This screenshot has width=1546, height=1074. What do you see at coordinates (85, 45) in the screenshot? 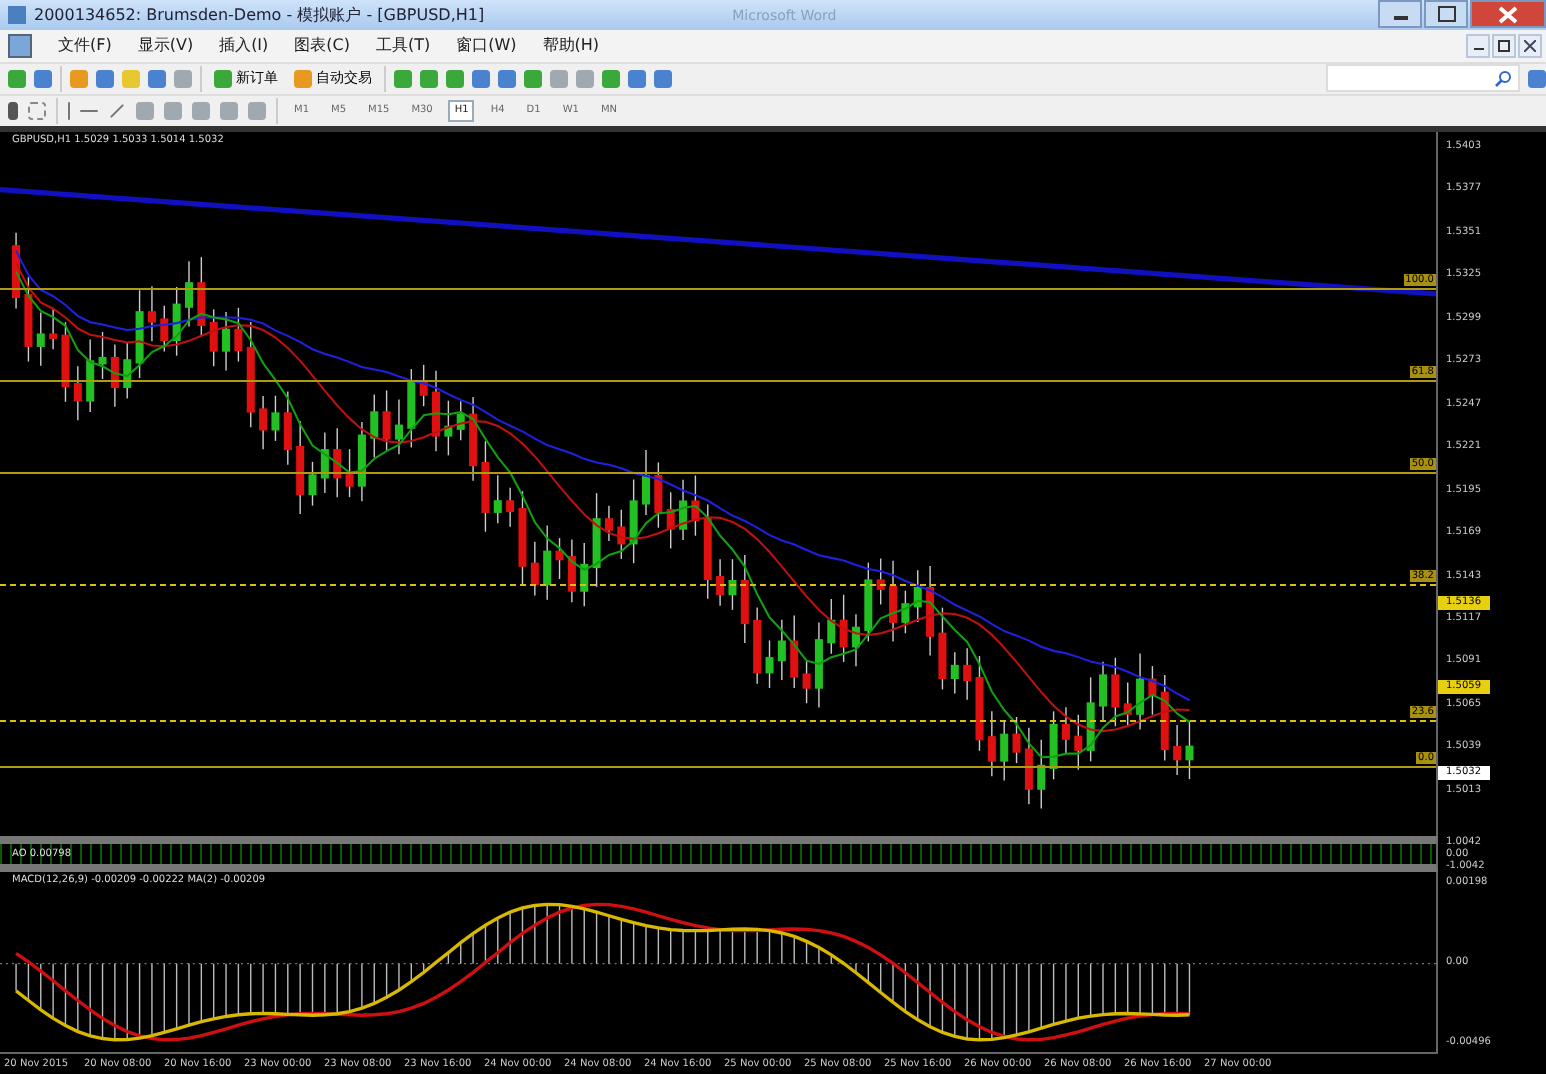
I see `menu-item: 文件(F)` at bounding box center [85, 45].